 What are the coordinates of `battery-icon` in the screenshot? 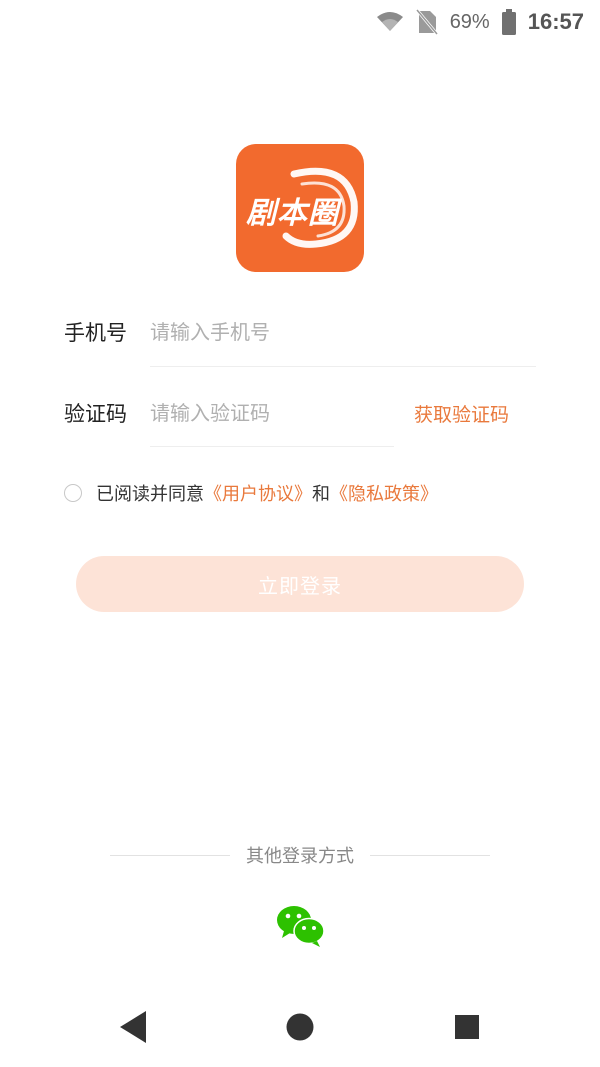 It's located at (508, 22).